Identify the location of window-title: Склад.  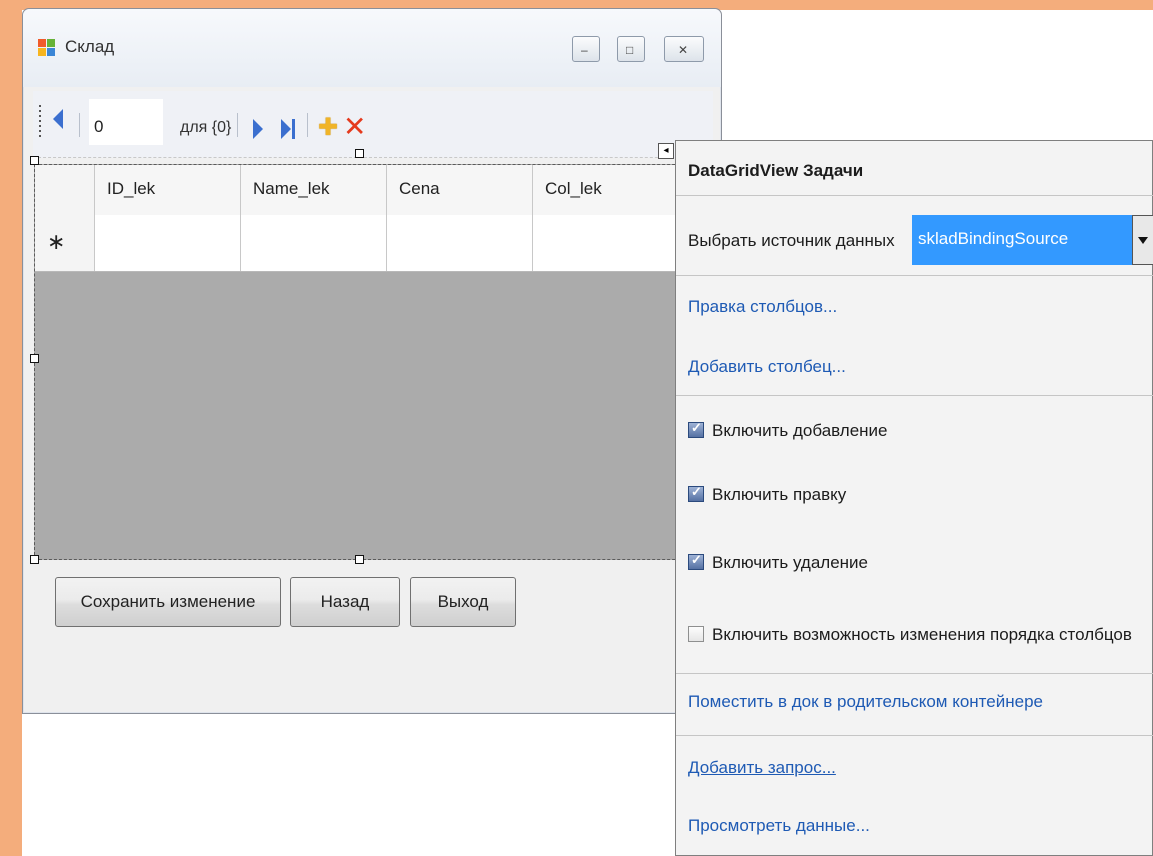
(90, 46).